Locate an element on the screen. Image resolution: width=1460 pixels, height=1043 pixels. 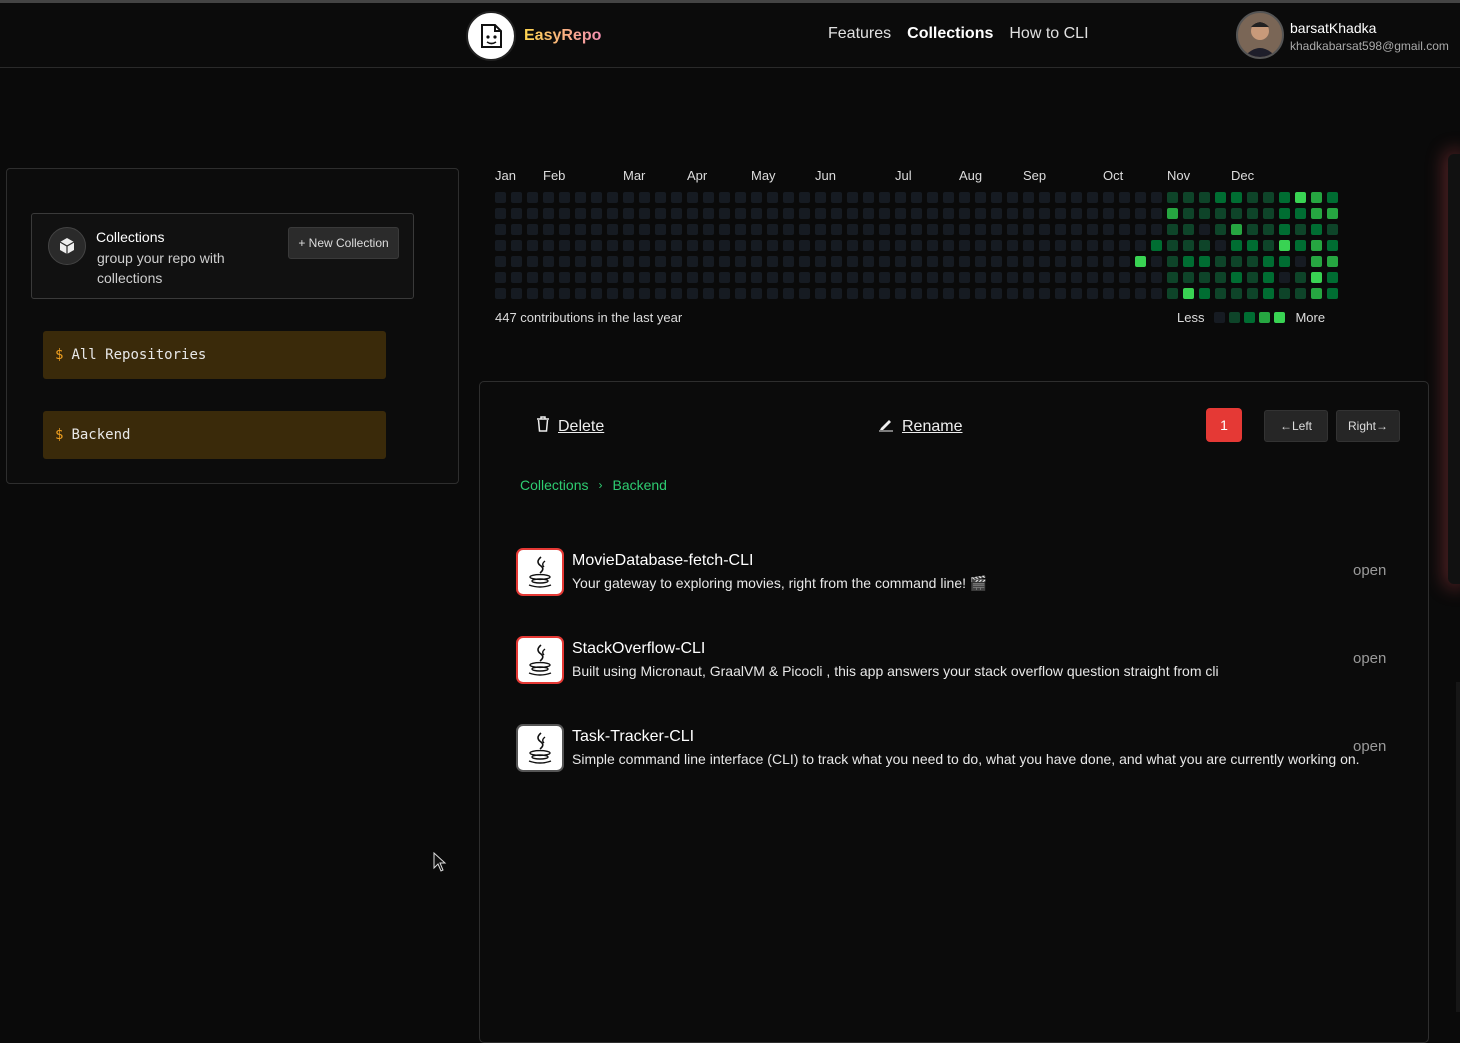
legend-more: More is located at coordinates (1310, 317).